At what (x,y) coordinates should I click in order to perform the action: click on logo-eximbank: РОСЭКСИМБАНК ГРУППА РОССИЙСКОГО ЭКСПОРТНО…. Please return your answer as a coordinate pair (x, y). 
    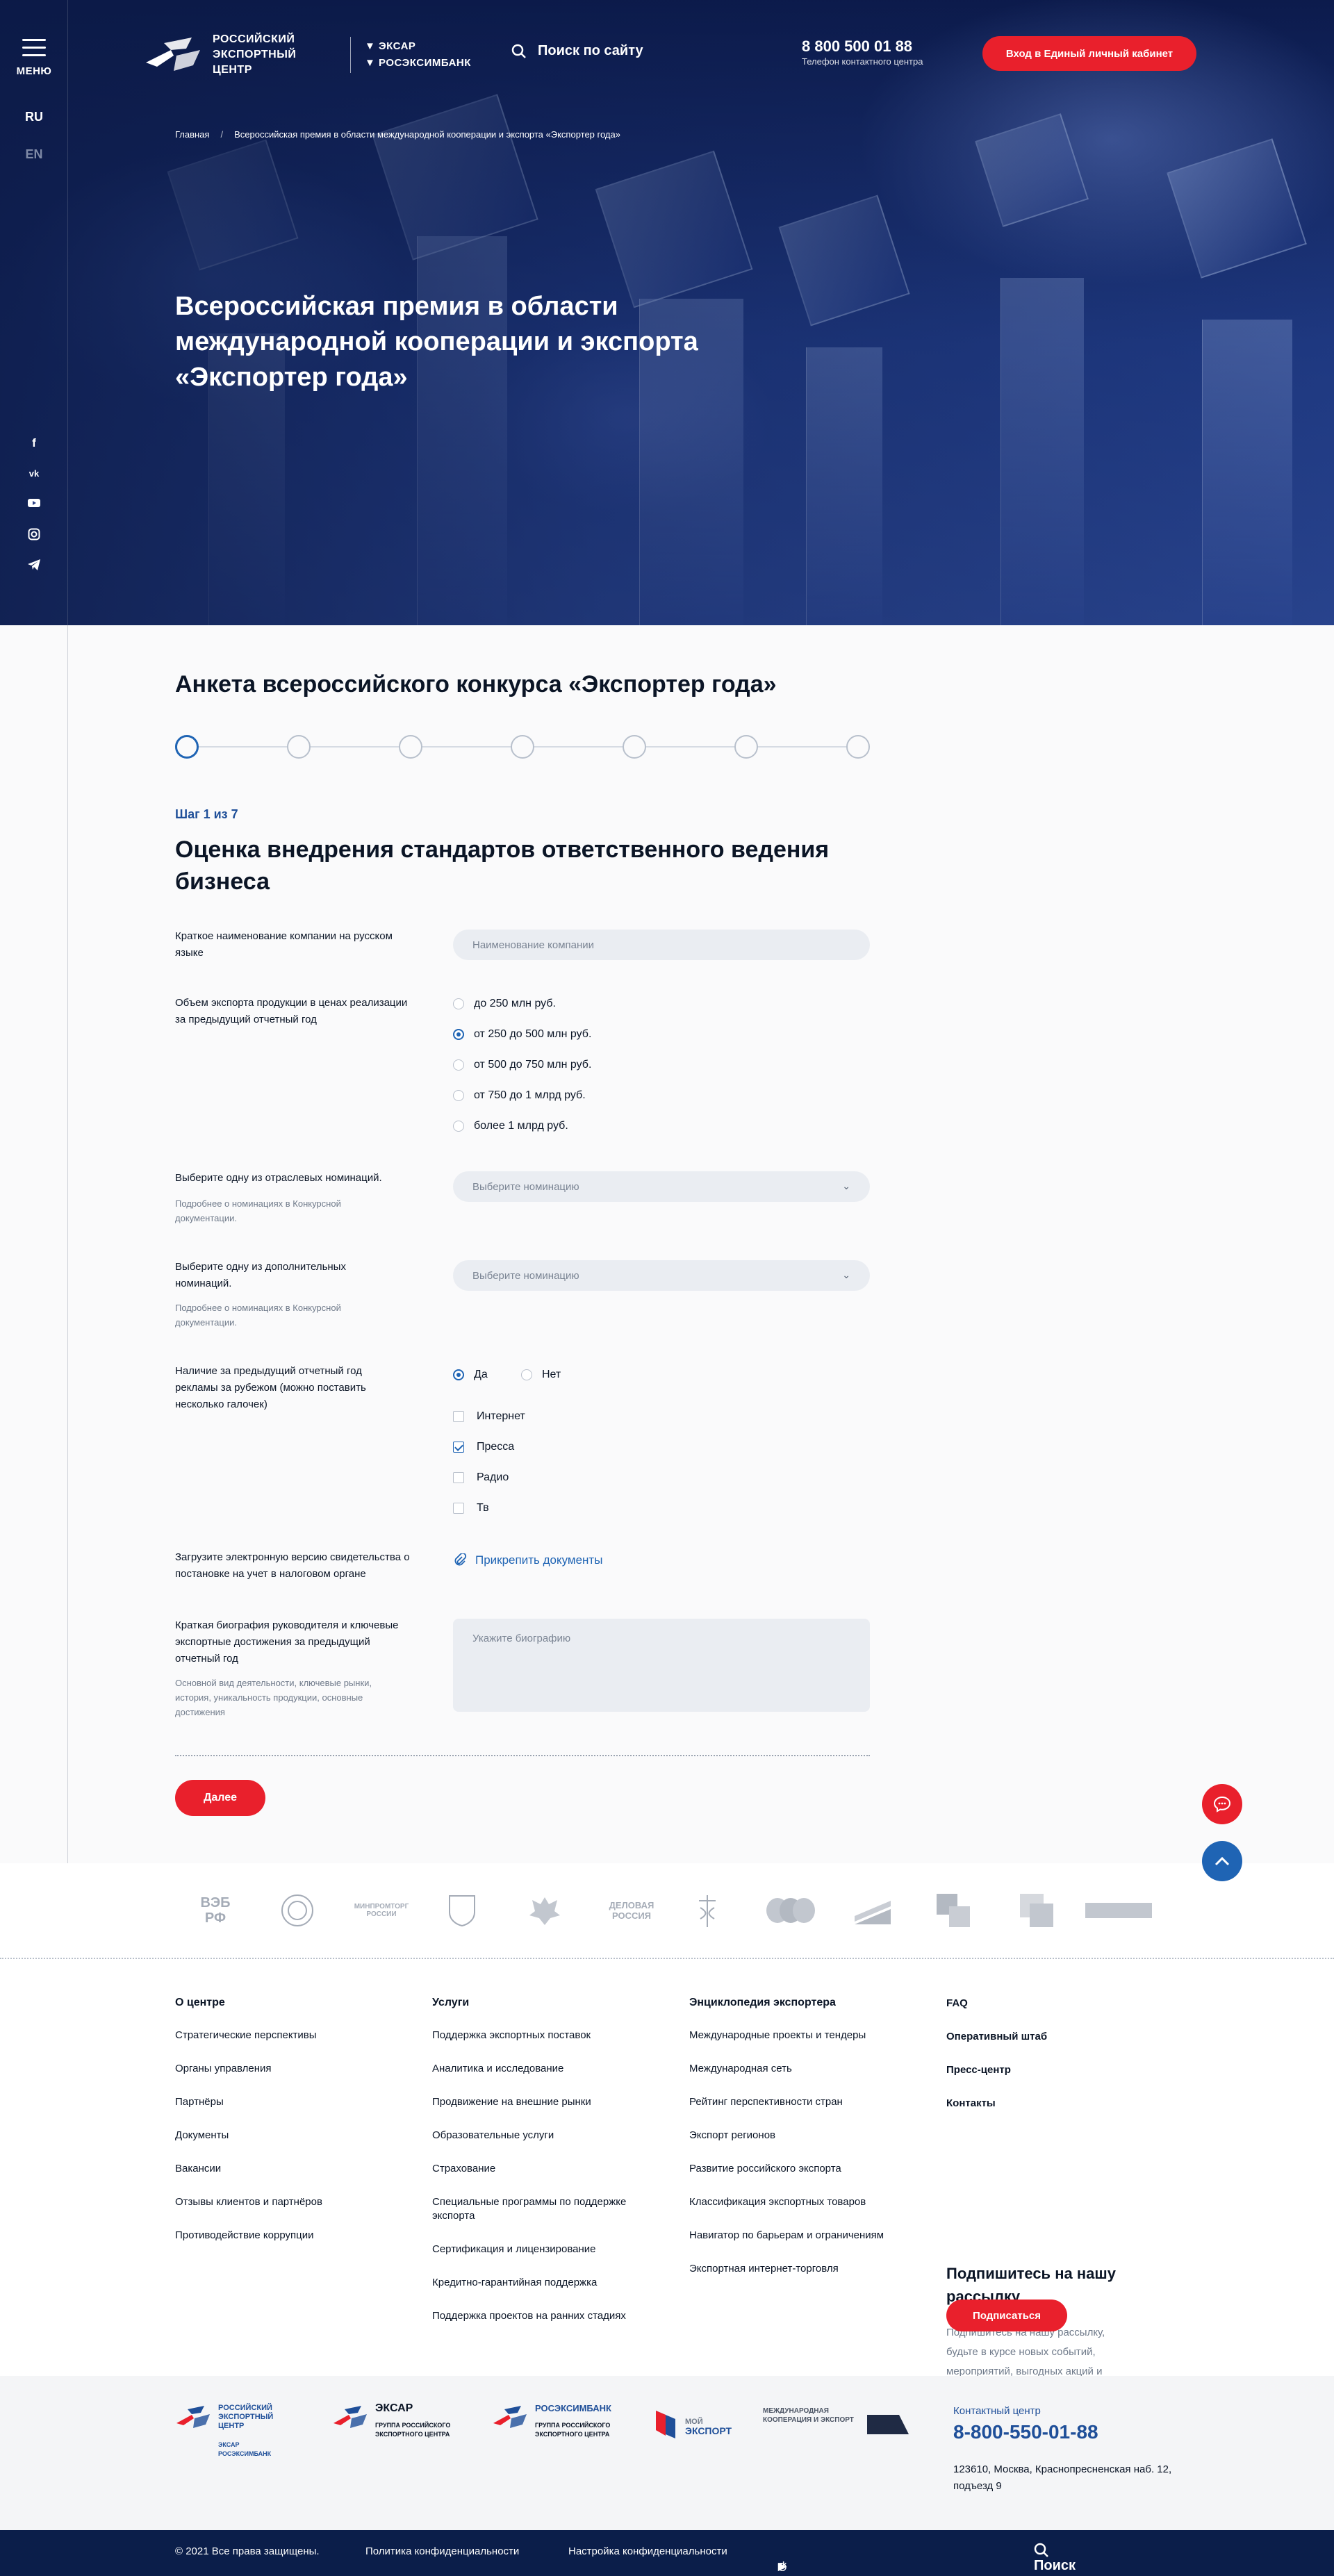
    Looking at the image, I should click on (551, 2422).